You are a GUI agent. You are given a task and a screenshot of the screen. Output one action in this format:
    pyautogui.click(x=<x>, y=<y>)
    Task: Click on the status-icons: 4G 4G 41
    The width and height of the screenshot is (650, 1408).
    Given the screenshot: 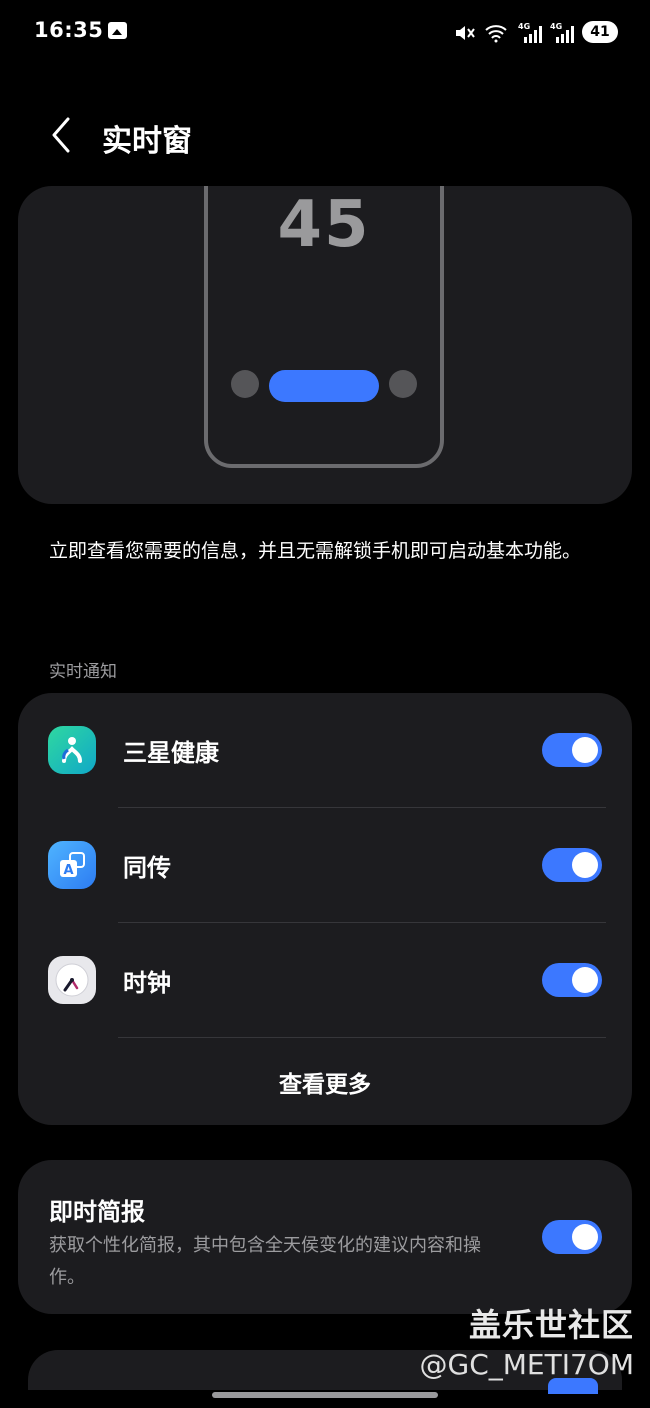 What is the action you would take?
    pyautogui.click(x=536, y=32)
    